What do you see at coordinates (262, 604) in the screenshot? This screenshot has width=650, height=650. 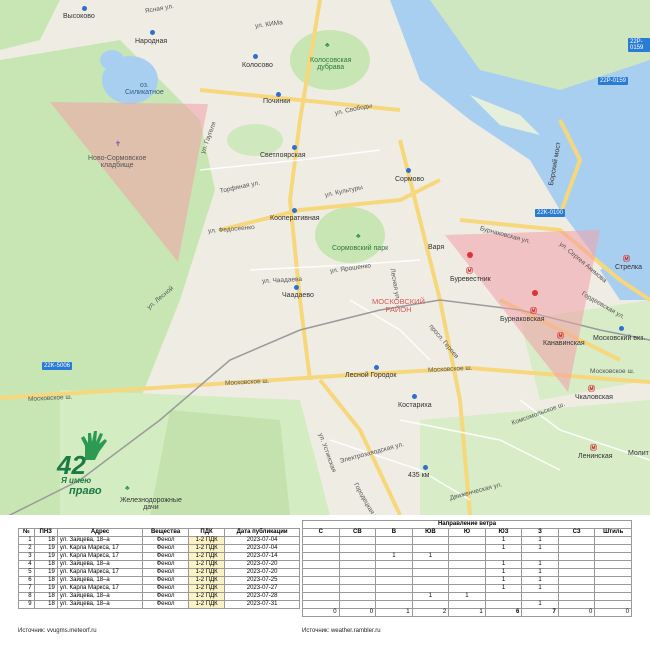 I see `table-cell: 2023-07-31` at bounding box center [262, 604].